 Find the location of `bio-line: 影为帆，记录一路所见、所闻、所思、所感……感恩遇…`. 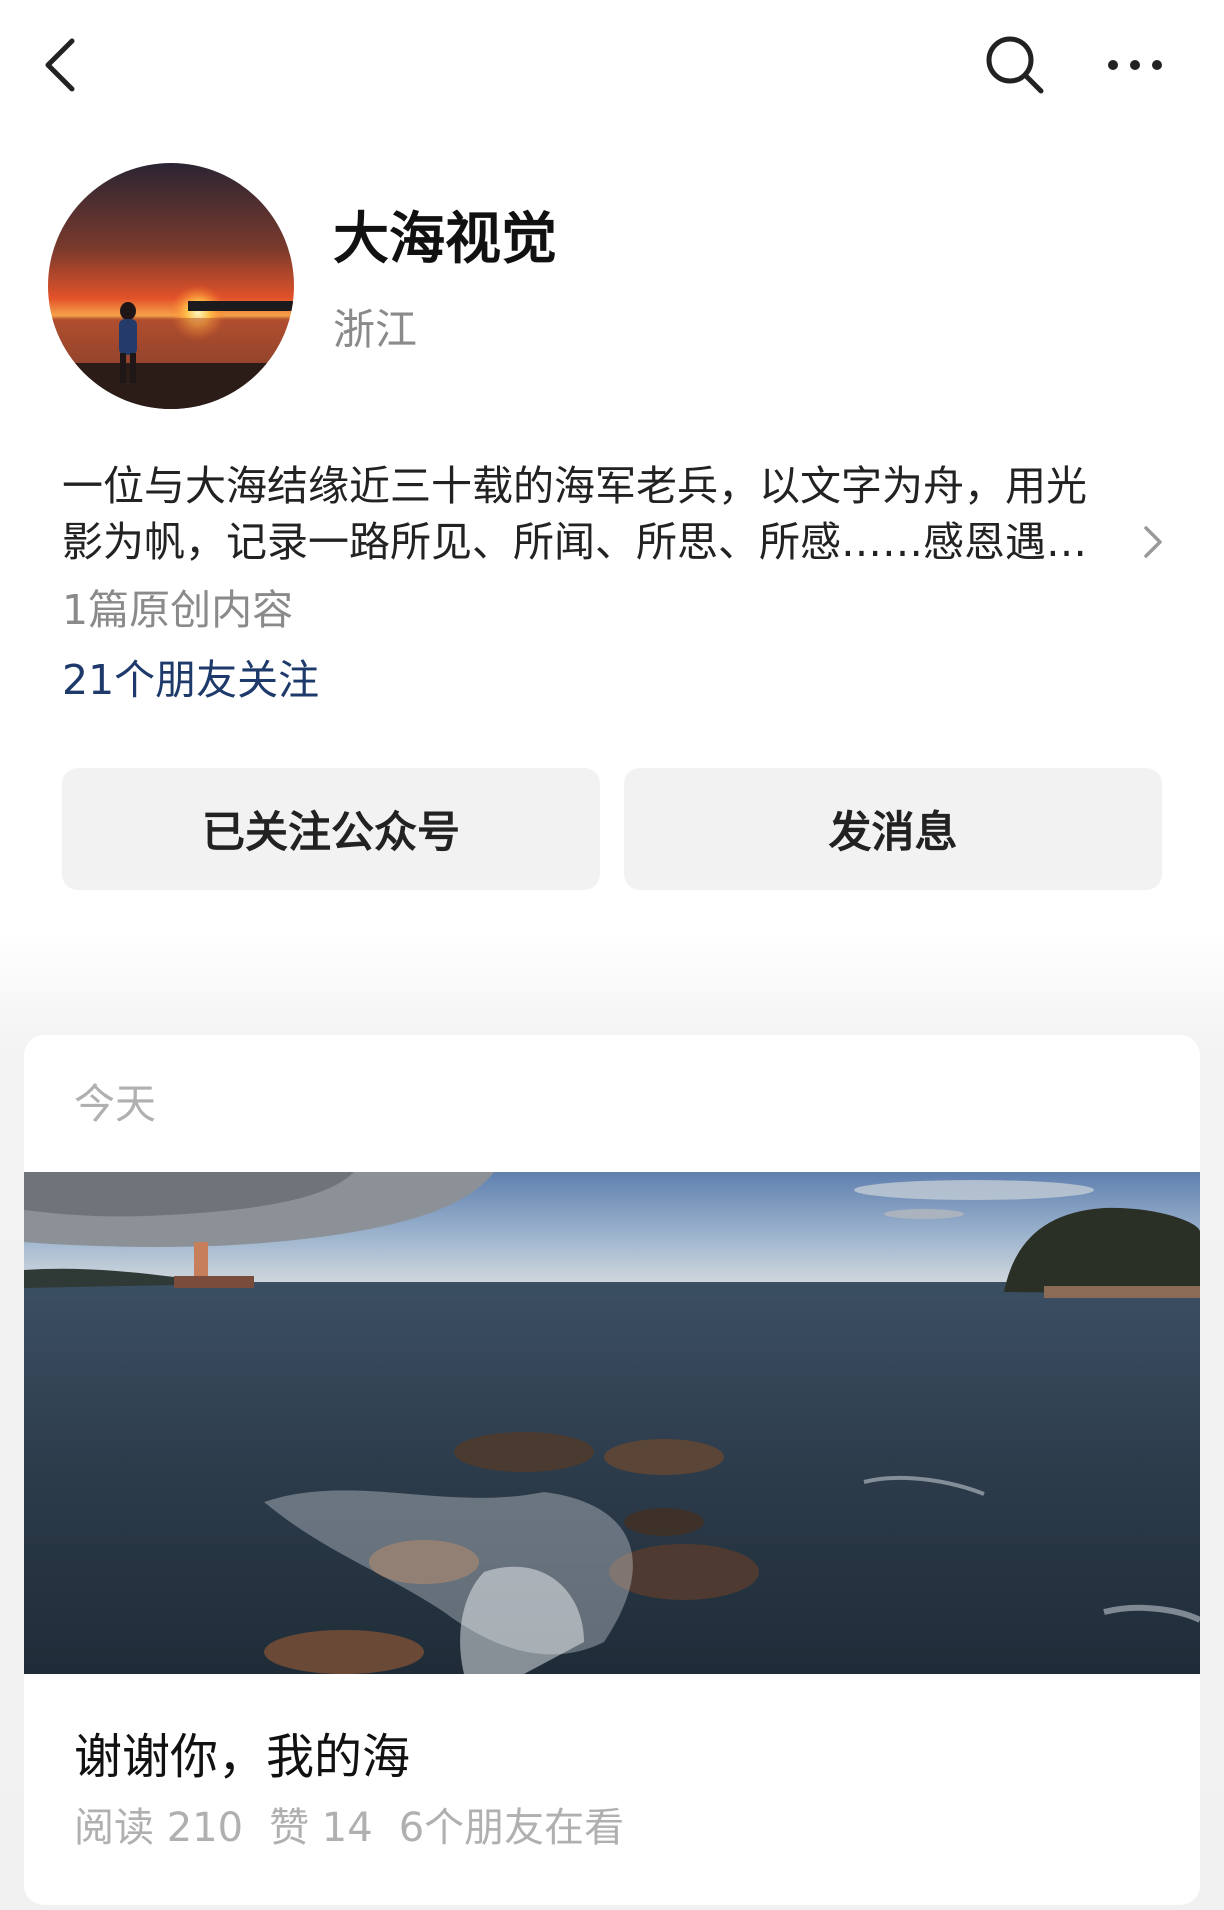

bio-line: 影为帆，记录一路所见、所闻、所思、所感……感恩遇… is located at coordinates (574, 542).